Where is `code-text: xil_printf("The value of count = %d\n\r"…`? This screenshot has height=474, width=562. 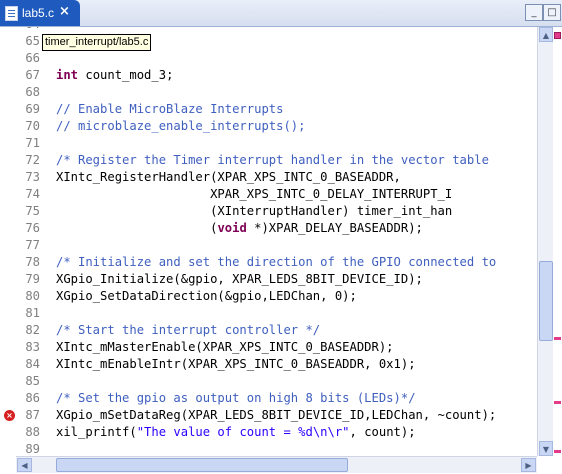
code-text: xil_printf("The value of count = %d\n\r"… is located at coordinates (236, 432).